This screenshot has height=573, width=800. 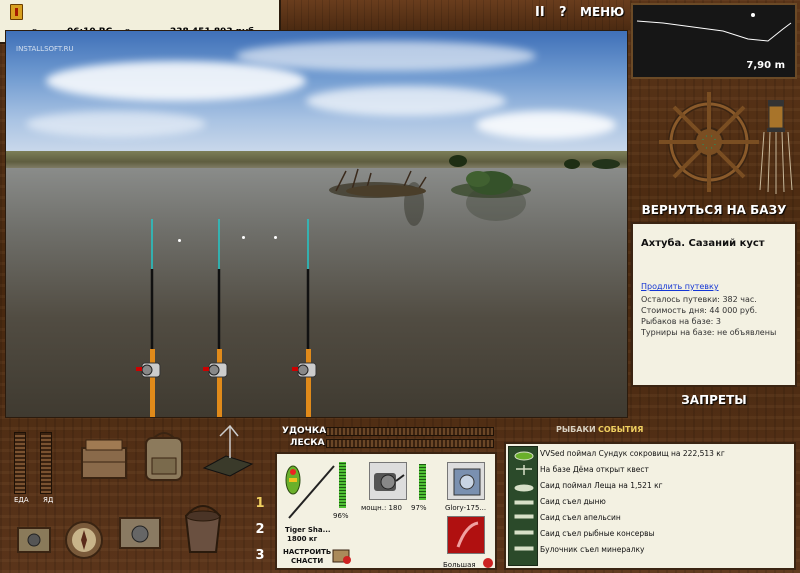 What do you see at coordinates (488, 563) in the screenshot?
I see `bait-remove-icon` at bounding box center [488, 563].